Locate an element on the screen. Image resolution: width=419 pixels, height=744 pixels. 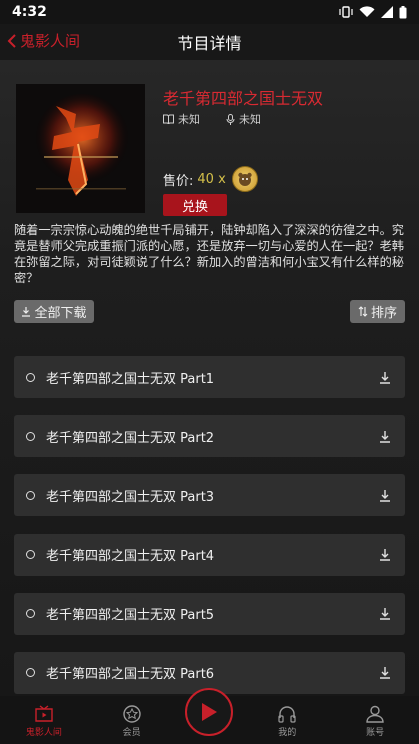
narrator-value: 未知 is located at coordinates (250, 119).